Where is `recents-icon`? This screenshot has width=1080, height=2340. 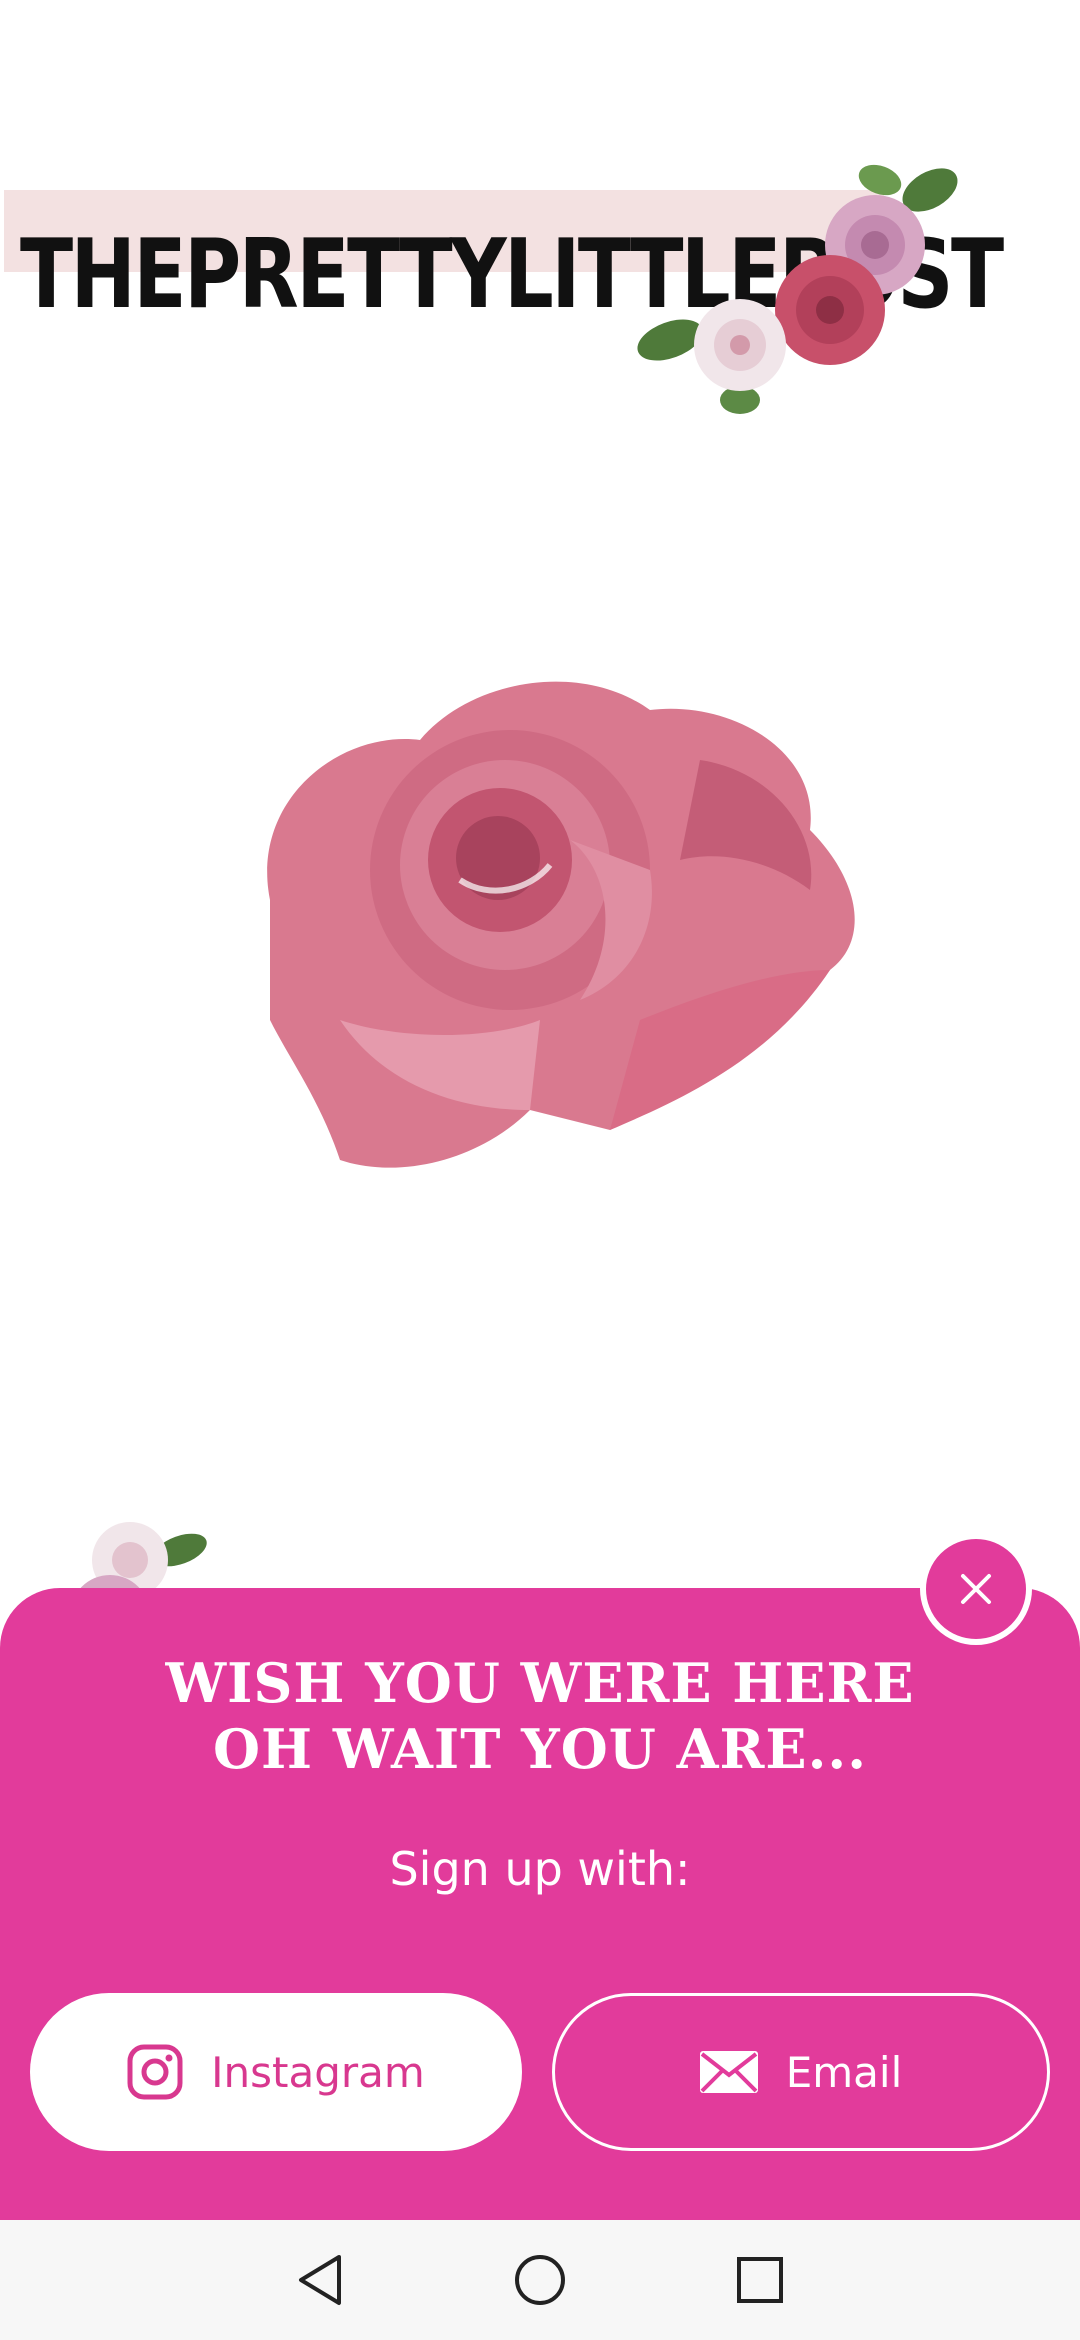 recents-icon is located at coordinates (760, 2280).